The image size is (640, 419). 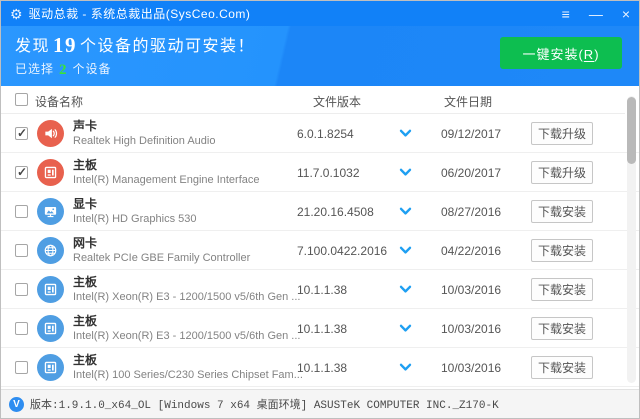 I want to click on display-icon, so click(x=50, y=211).